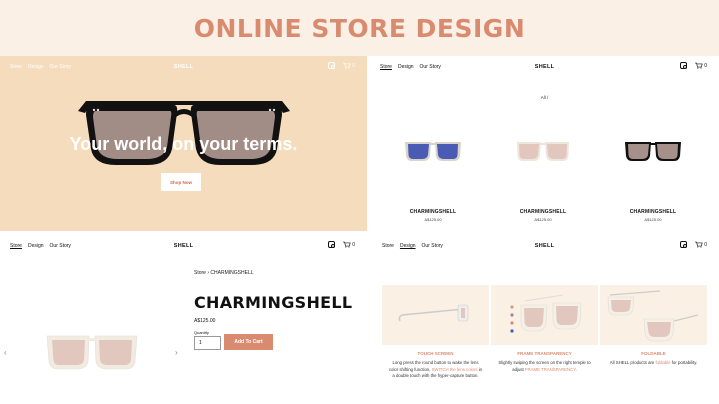  I want to click on glasses-side-sketch, so click(433, 313).